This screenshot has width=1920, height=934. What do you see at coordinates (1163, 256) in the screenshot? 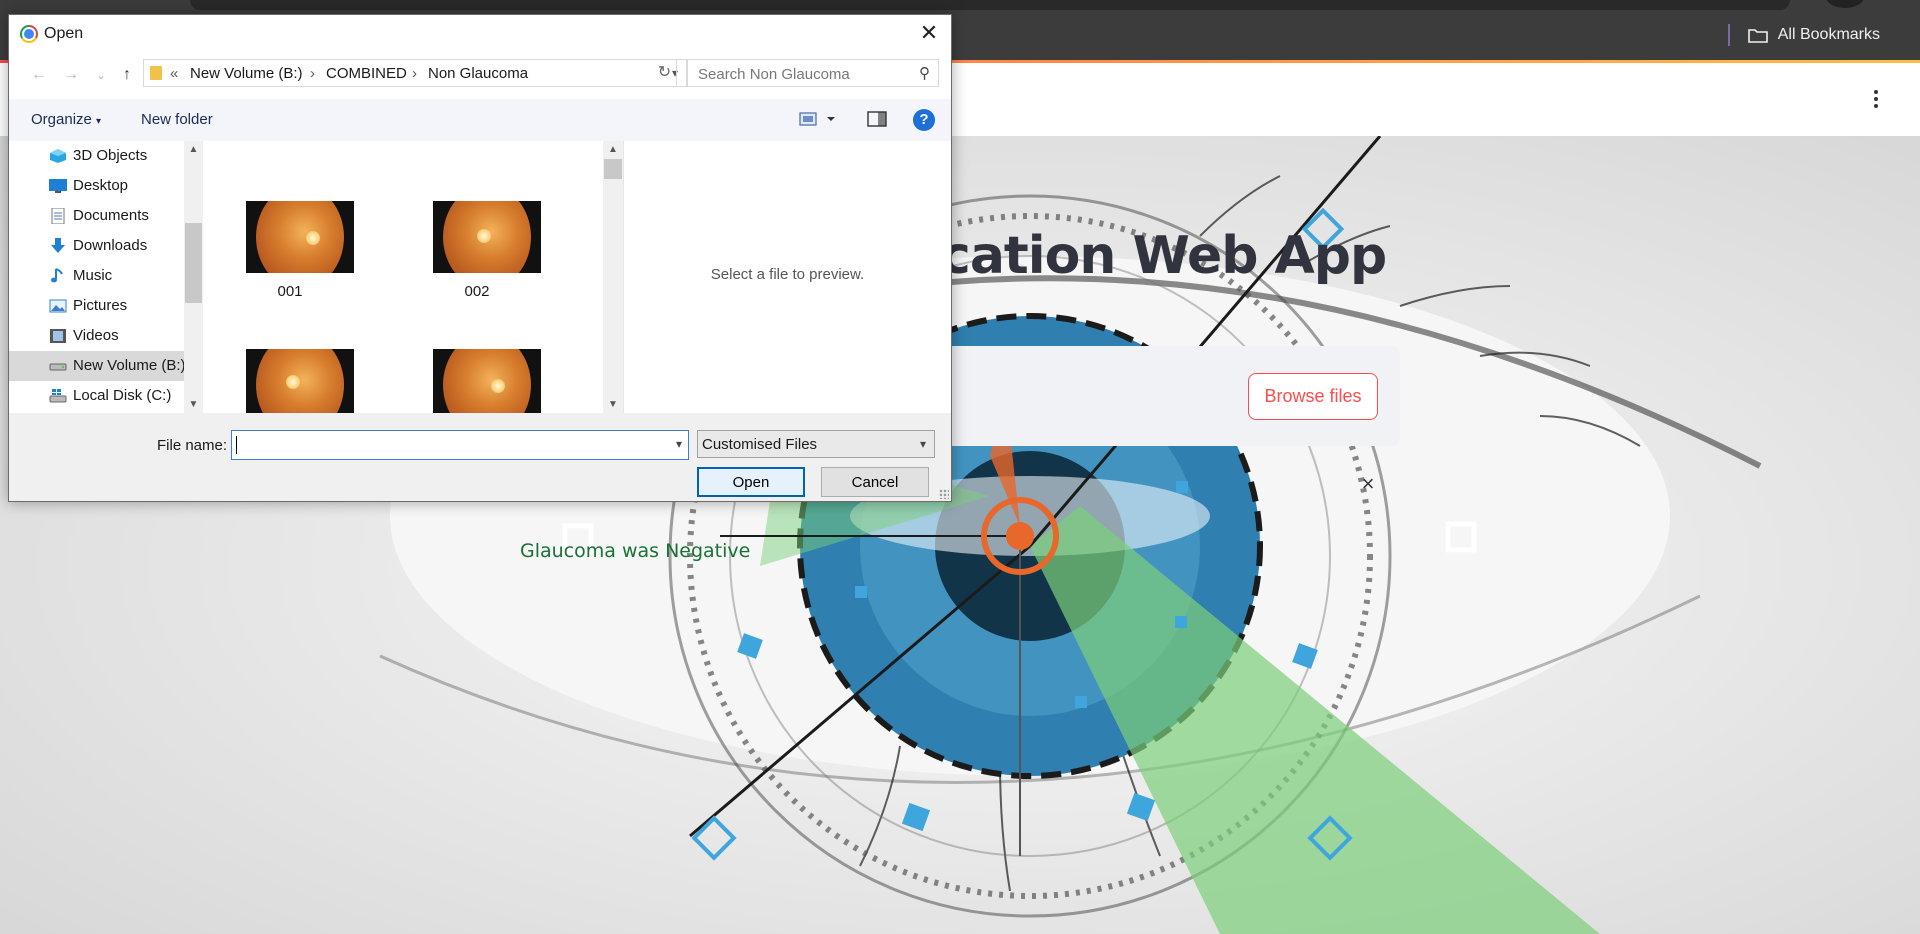
I see `page-title: cation Web App` at bounding box center [1163, 256].